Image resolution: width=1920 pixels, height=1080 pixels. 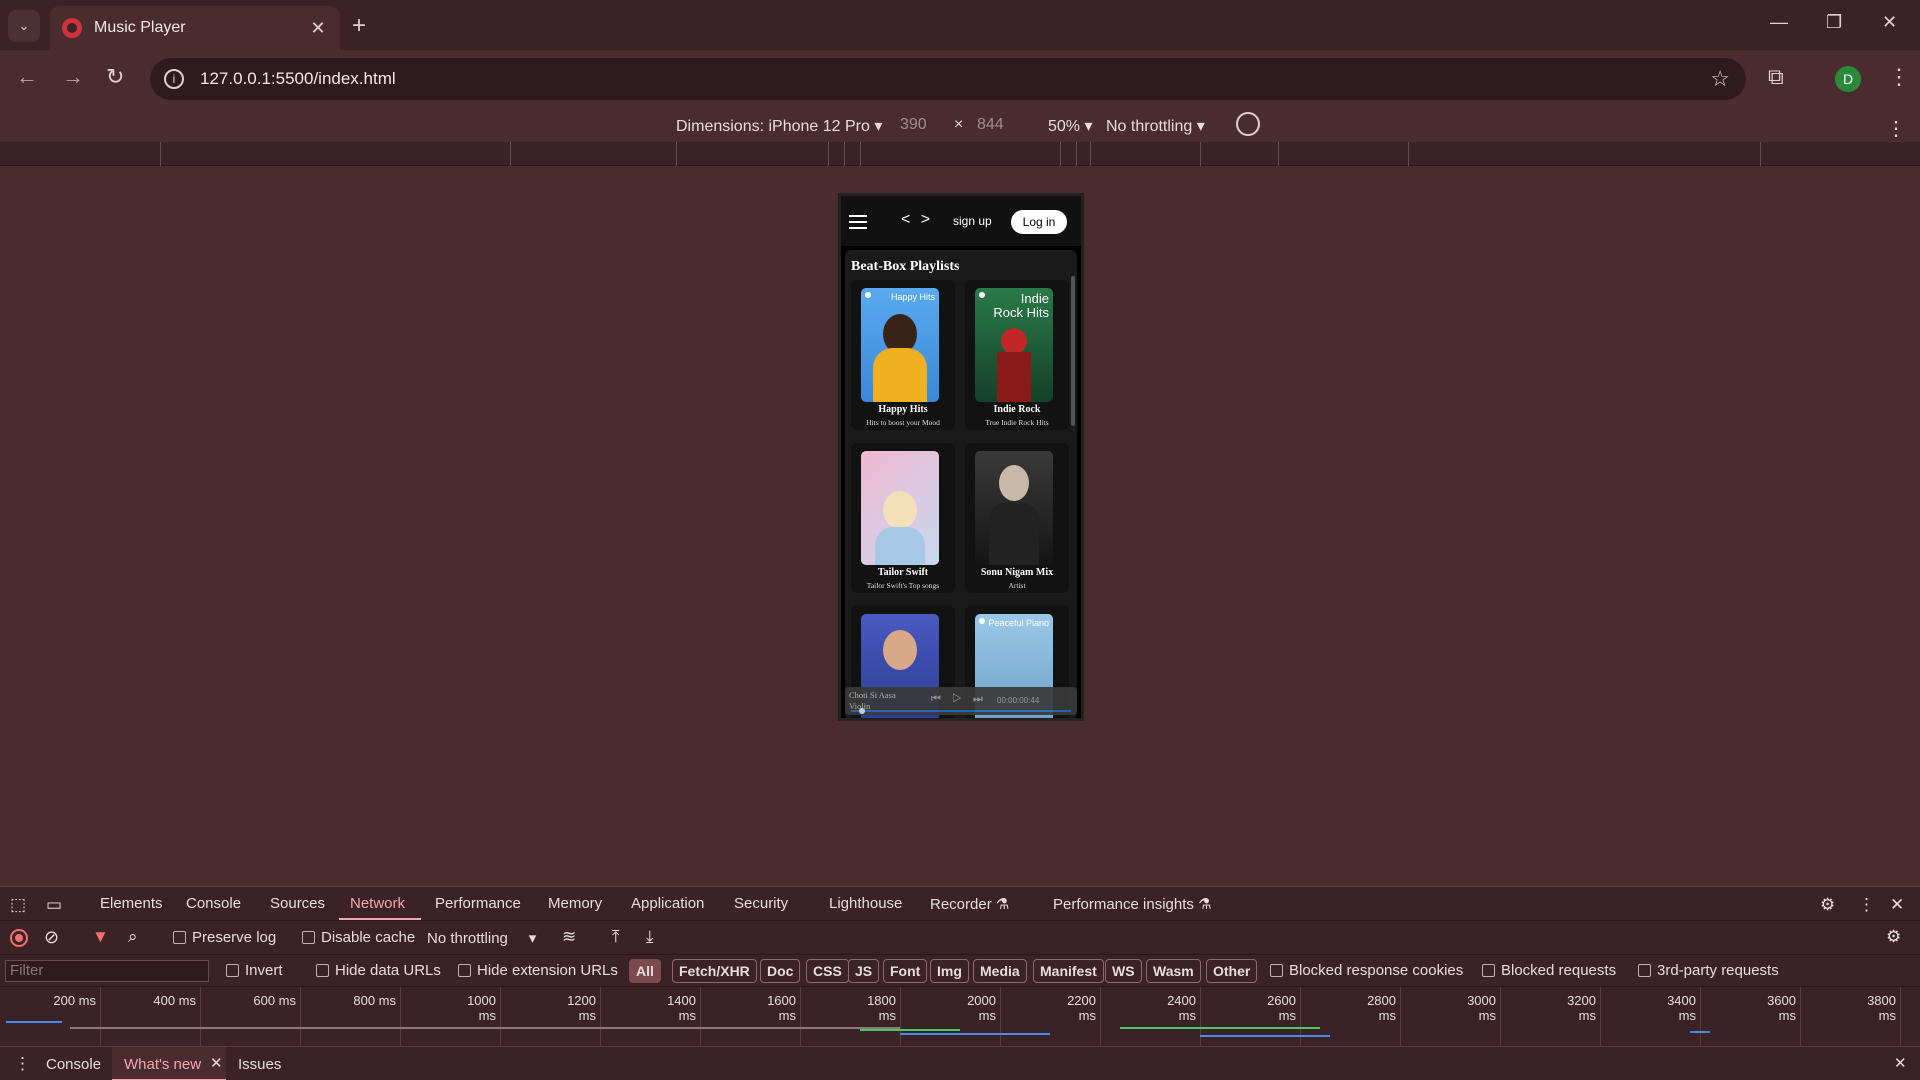 I want to click on forward-icon: →, so click(x=73, y=77).